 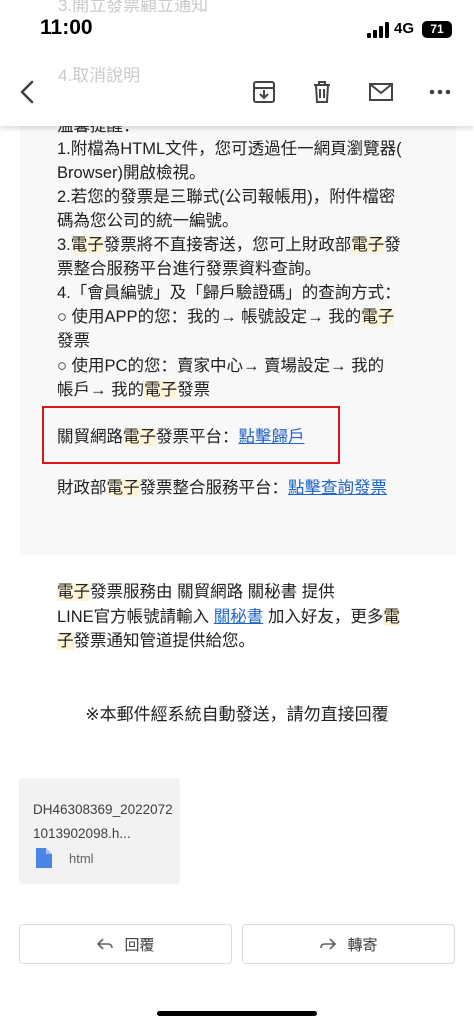 I want to click on forward-button: 轉寄, so click(x=348, y=944).